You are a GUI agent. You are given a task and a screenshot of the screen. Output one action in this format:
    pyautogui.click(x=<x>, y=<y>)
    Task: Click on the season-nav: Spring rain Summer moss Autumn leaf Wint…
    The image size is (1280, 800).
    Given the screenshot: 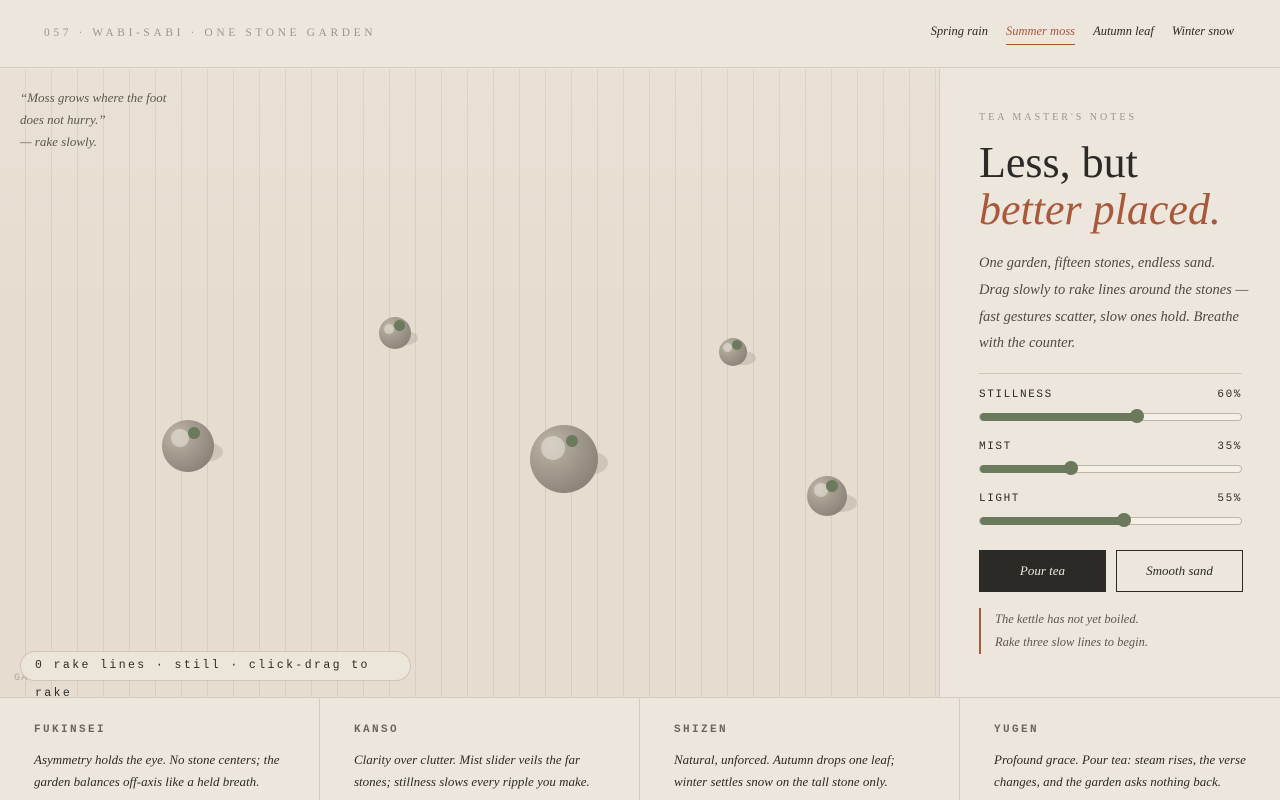 What is the action you would take?
    pyautogui.click(x=1082, y=34)
    